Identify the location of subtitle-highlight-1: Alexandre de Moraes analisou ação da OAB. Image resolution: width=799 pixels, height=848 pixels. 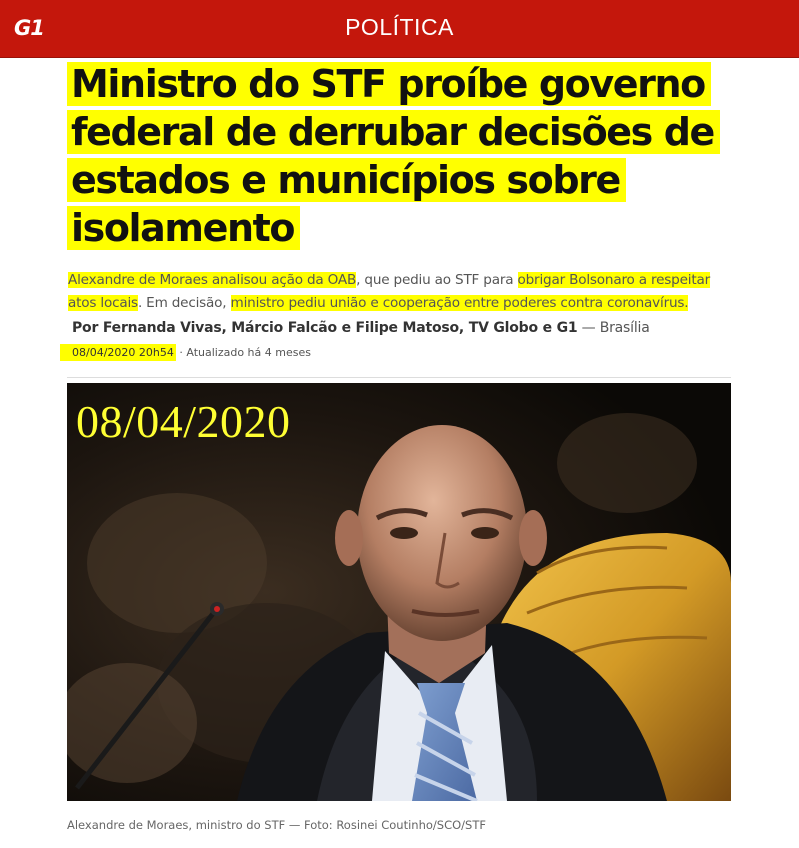
(212, 280).